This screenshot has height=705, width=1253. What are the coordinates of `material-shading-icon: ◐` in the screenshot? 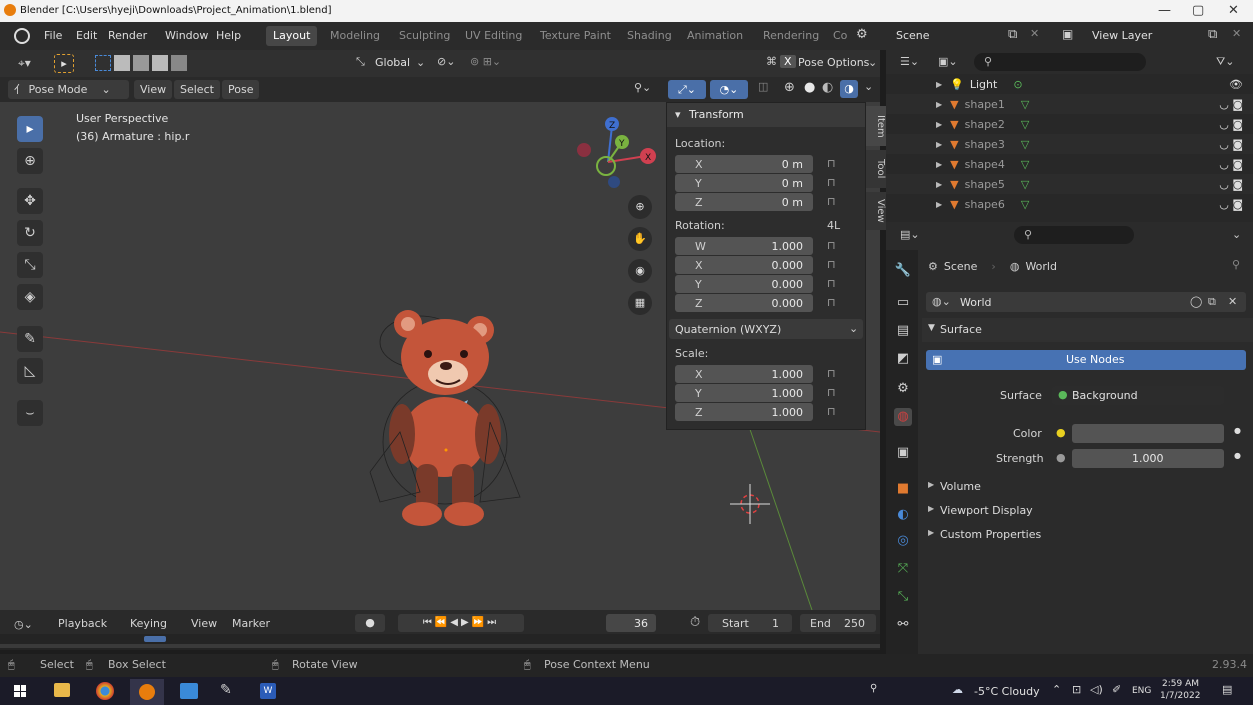 It's located at (827, 87).